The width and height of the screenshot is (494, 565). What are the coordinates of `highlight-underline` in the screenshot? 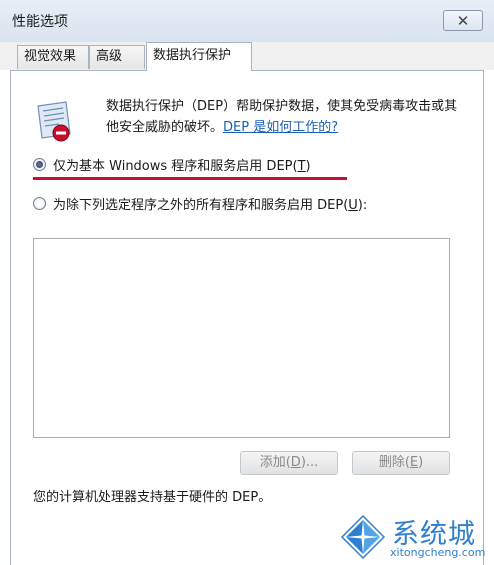 It's located at (190, 178).